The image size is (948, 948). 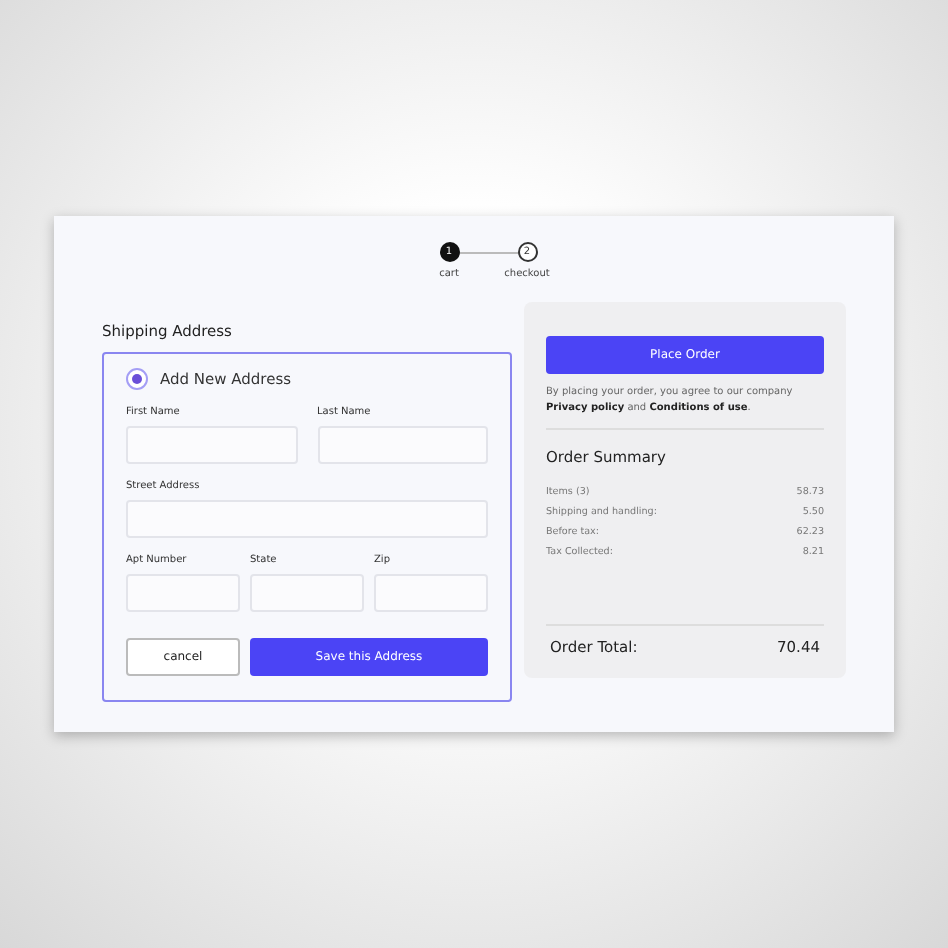 What do you see at coordinates (137, 379) in the screenshot?
I see `radio-button` at bounding box center [137, 379].